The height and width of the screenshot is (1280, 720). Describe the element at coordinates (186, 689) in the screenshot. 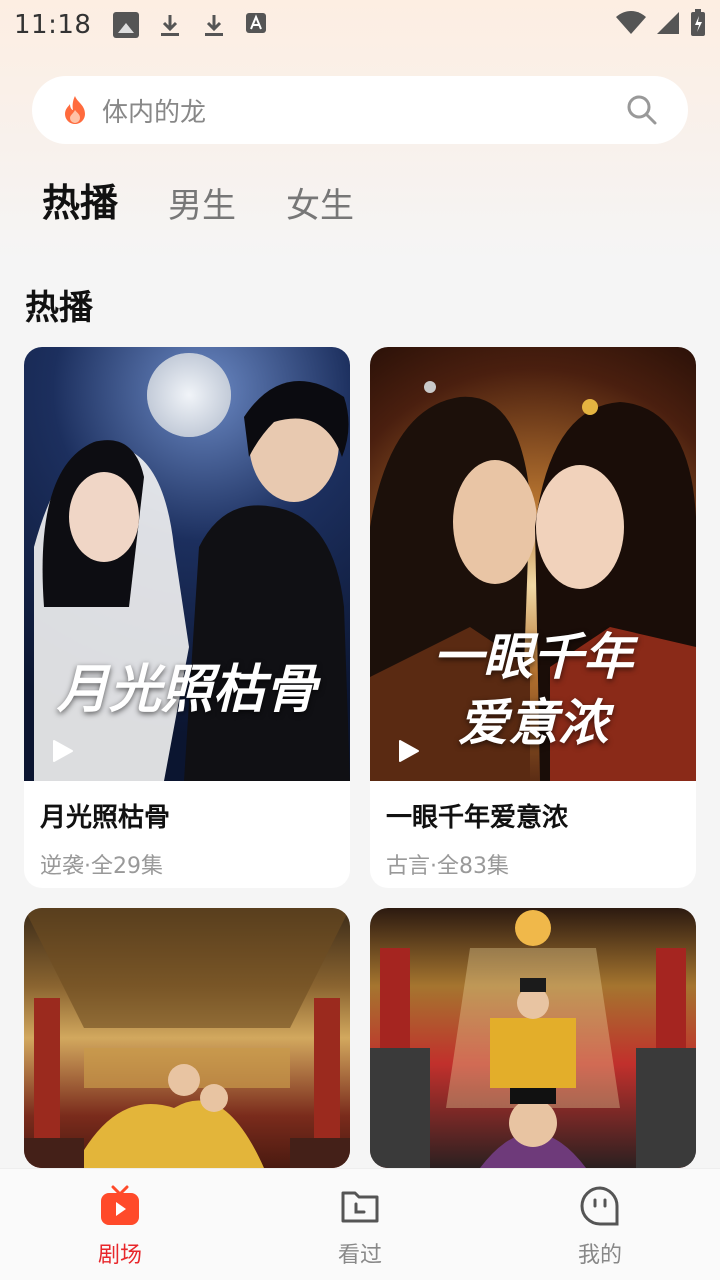

I see `poster-title: 月光照枯骨` at that location.